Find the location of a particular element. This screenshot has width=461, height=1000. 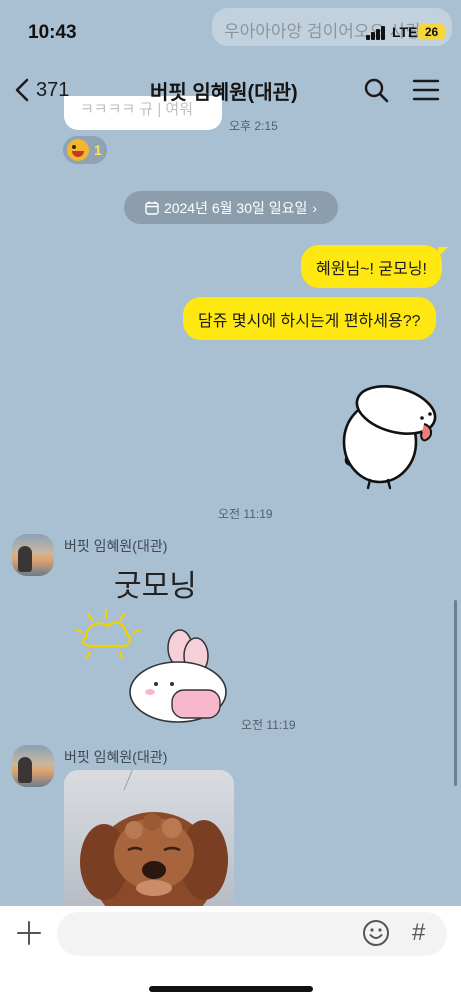

status-bar: 10:43 우아아아앙 검이어오오 사랑 LTE 26 is located at coordinates (230, 31).